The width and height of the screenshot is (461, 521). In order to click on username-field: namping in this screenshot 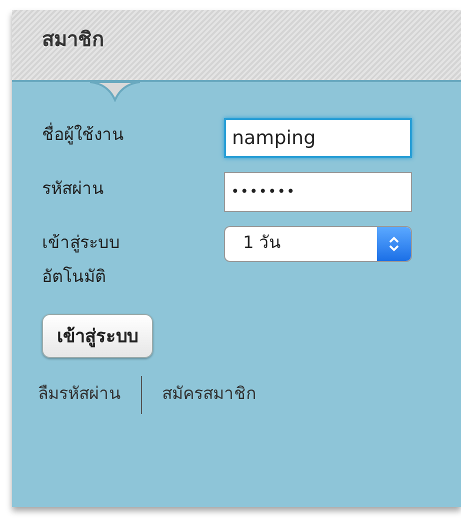, I will do `click(318, 138)`.